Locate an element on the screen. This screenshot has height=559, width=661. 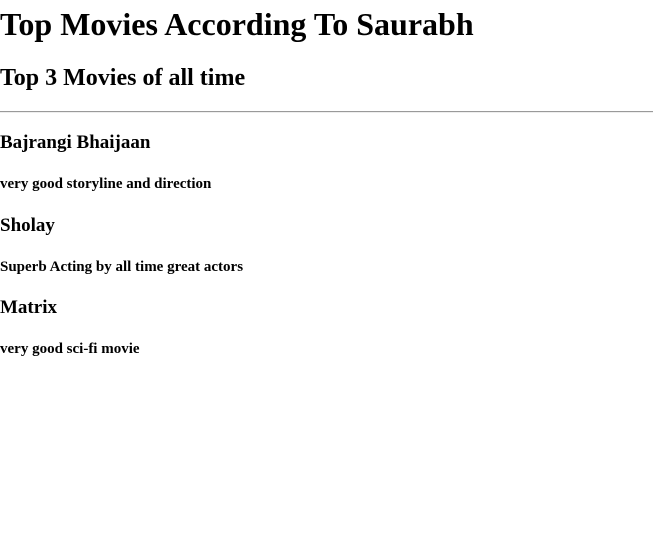
page-title: Top Movies According To Saurabh is located at coordinates (237, 24).